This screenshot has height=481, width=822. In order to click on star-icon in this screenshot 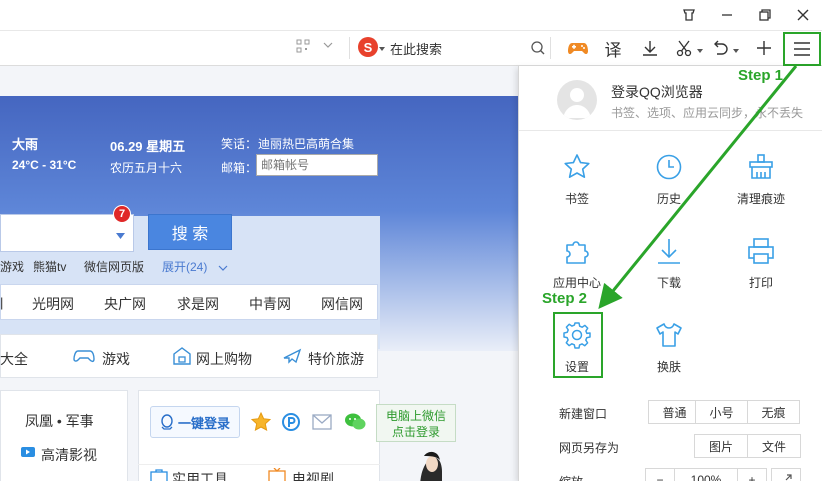, I will do `click(577, 166)`.